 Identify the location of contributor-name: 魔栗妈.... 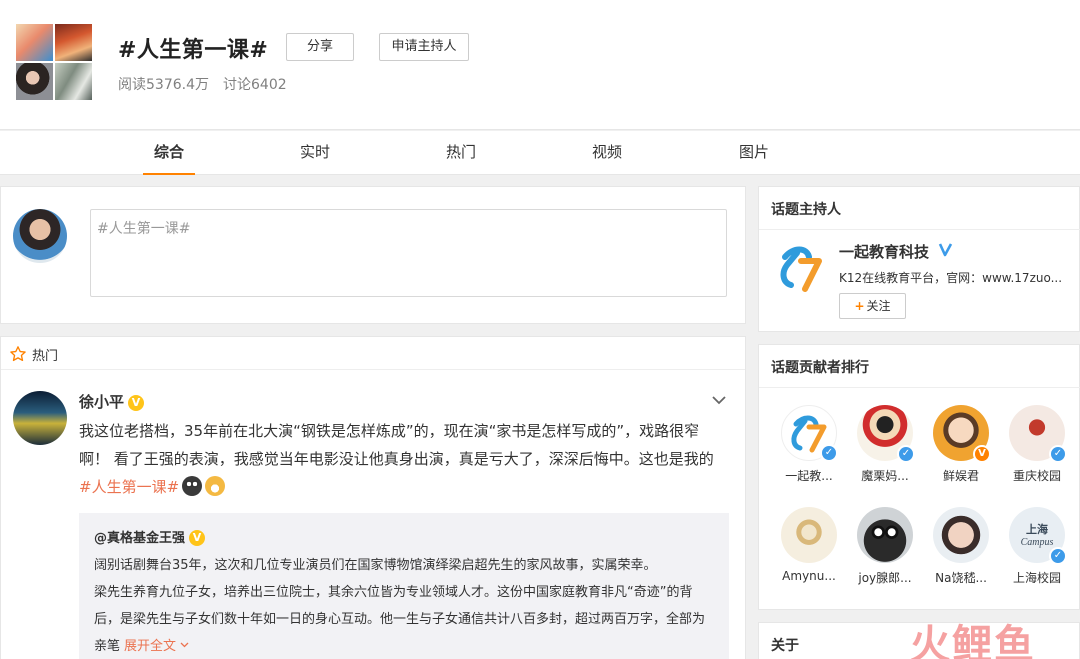
(885, 475).